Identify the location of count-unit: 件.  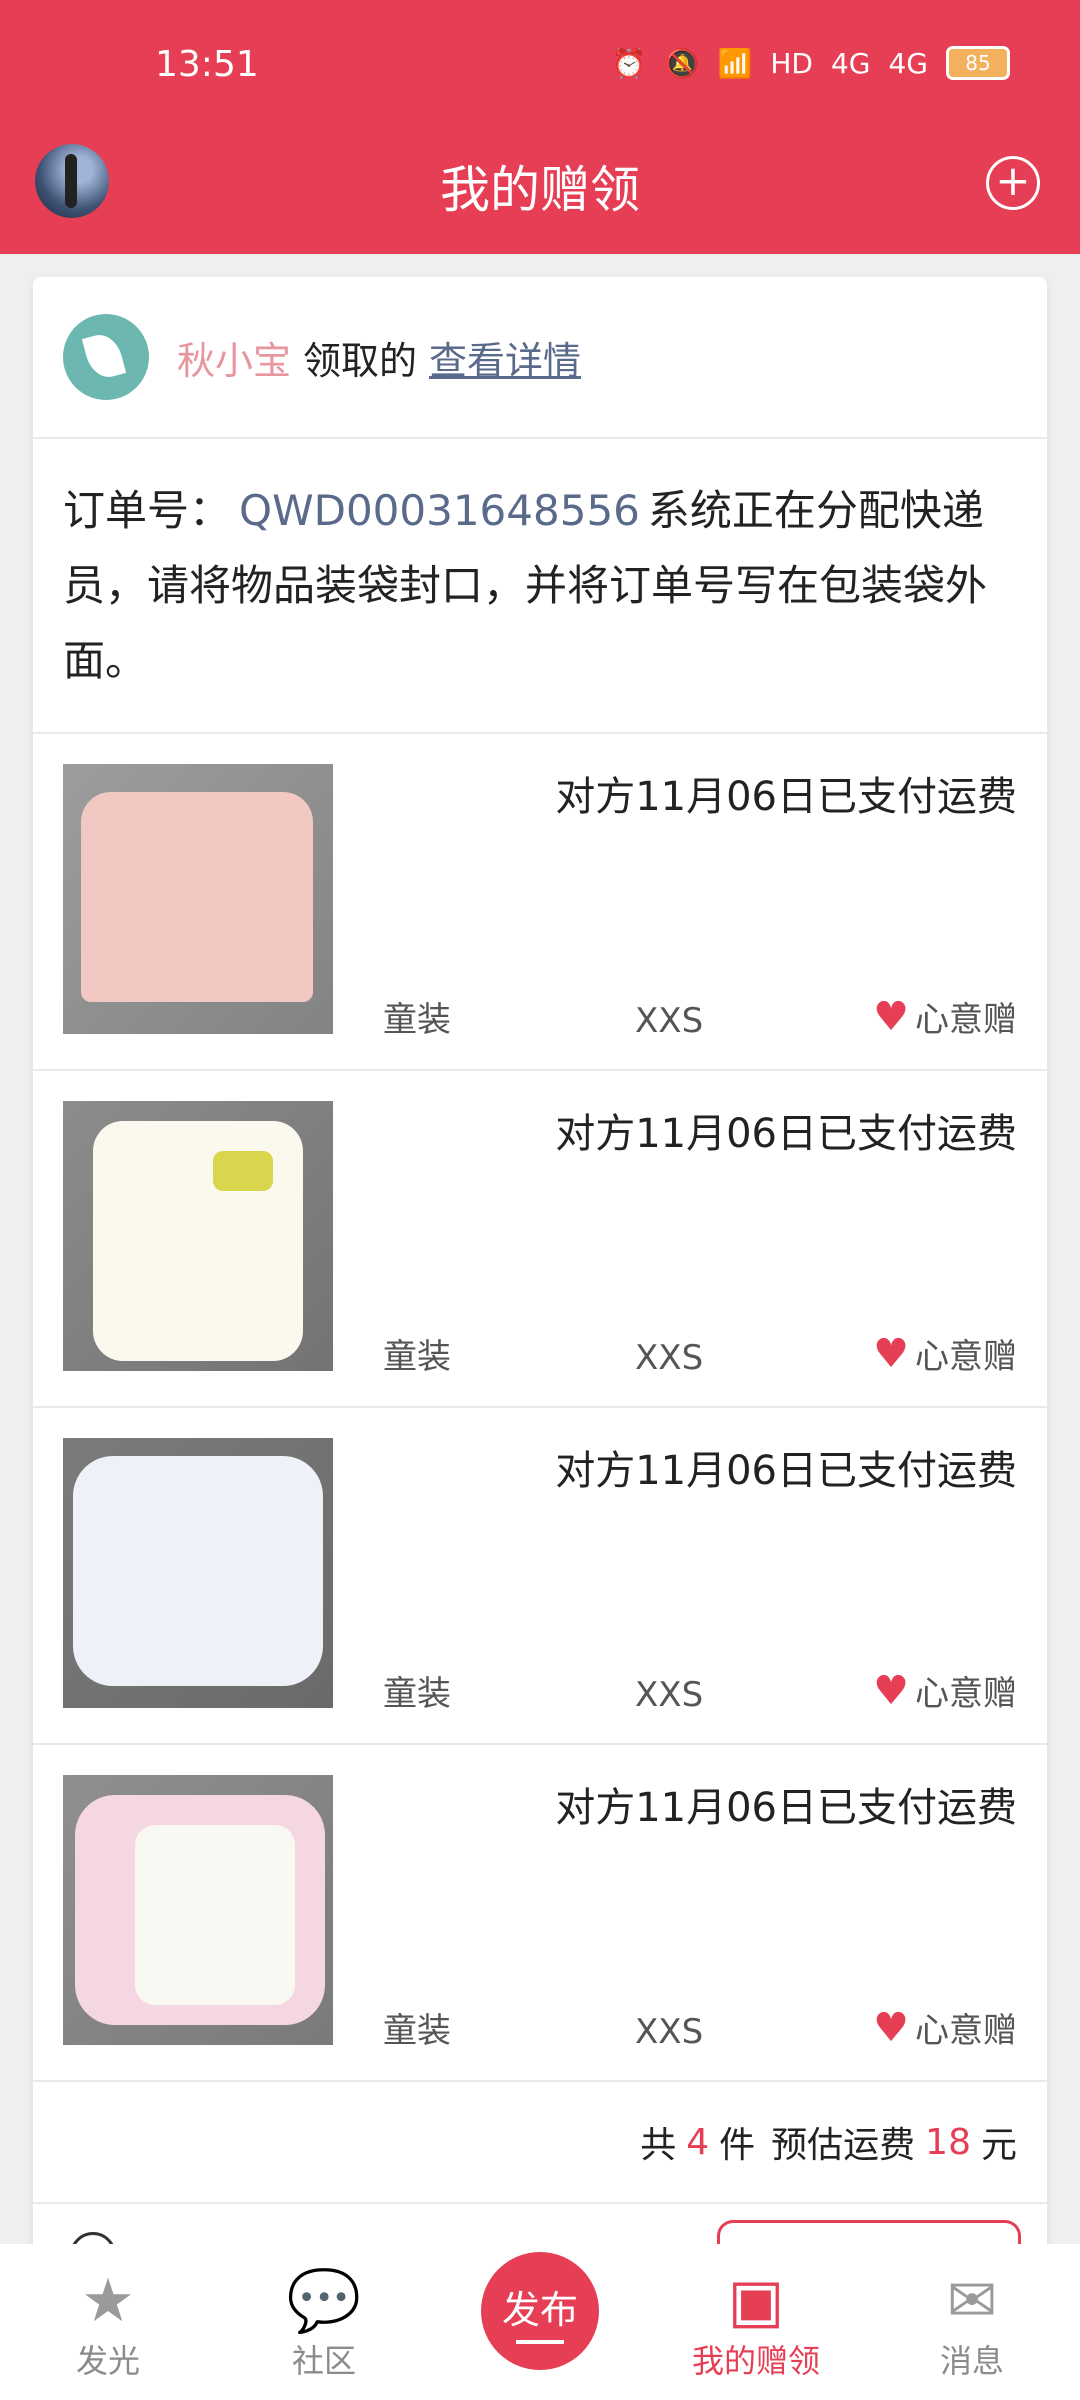
(737, 2145).